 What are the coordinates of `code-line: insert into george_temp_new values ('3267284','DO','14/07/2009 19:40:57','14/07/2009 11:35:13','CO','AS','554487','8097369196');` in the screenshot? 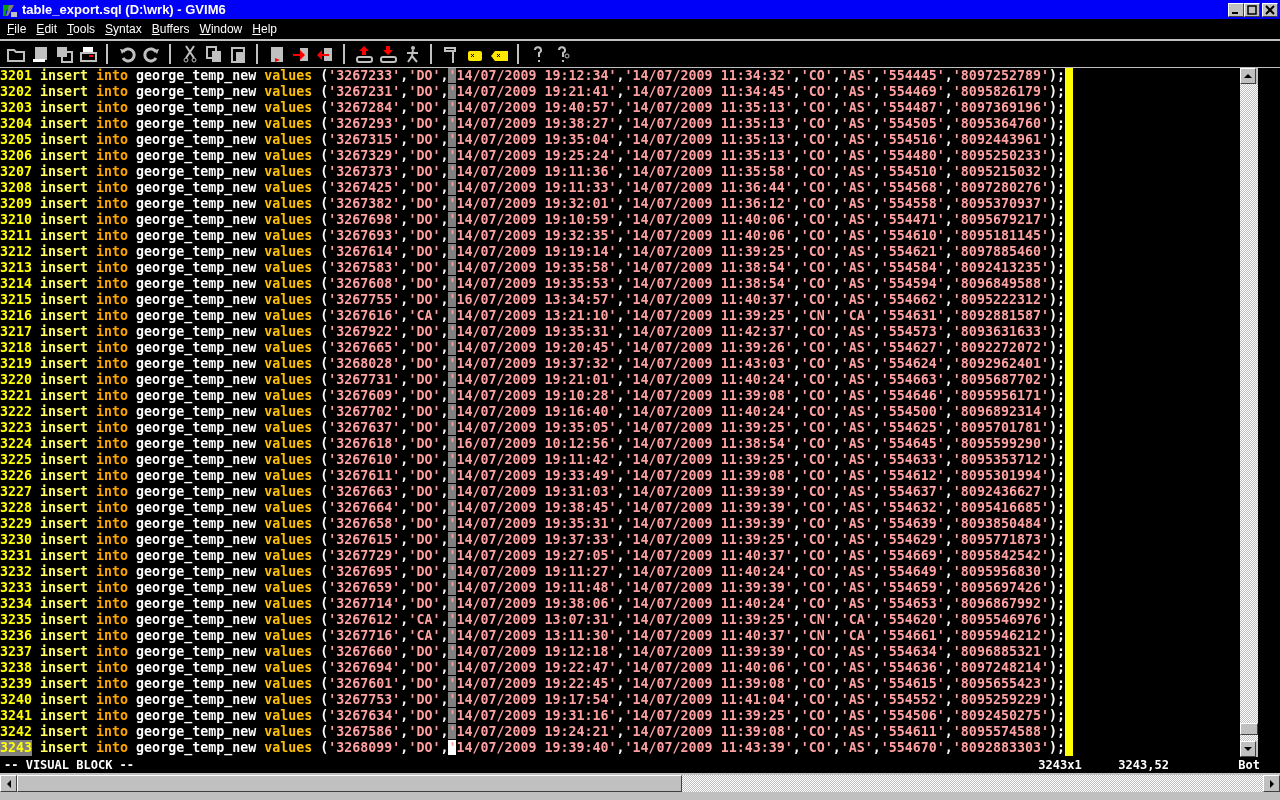 It's located at (552, 108).